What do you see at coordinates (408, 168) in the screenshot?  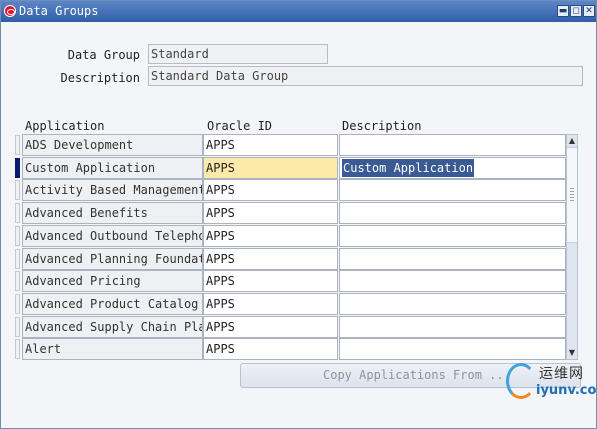 I see `selected-text: Custom Application` at bounding box center [408, 168].